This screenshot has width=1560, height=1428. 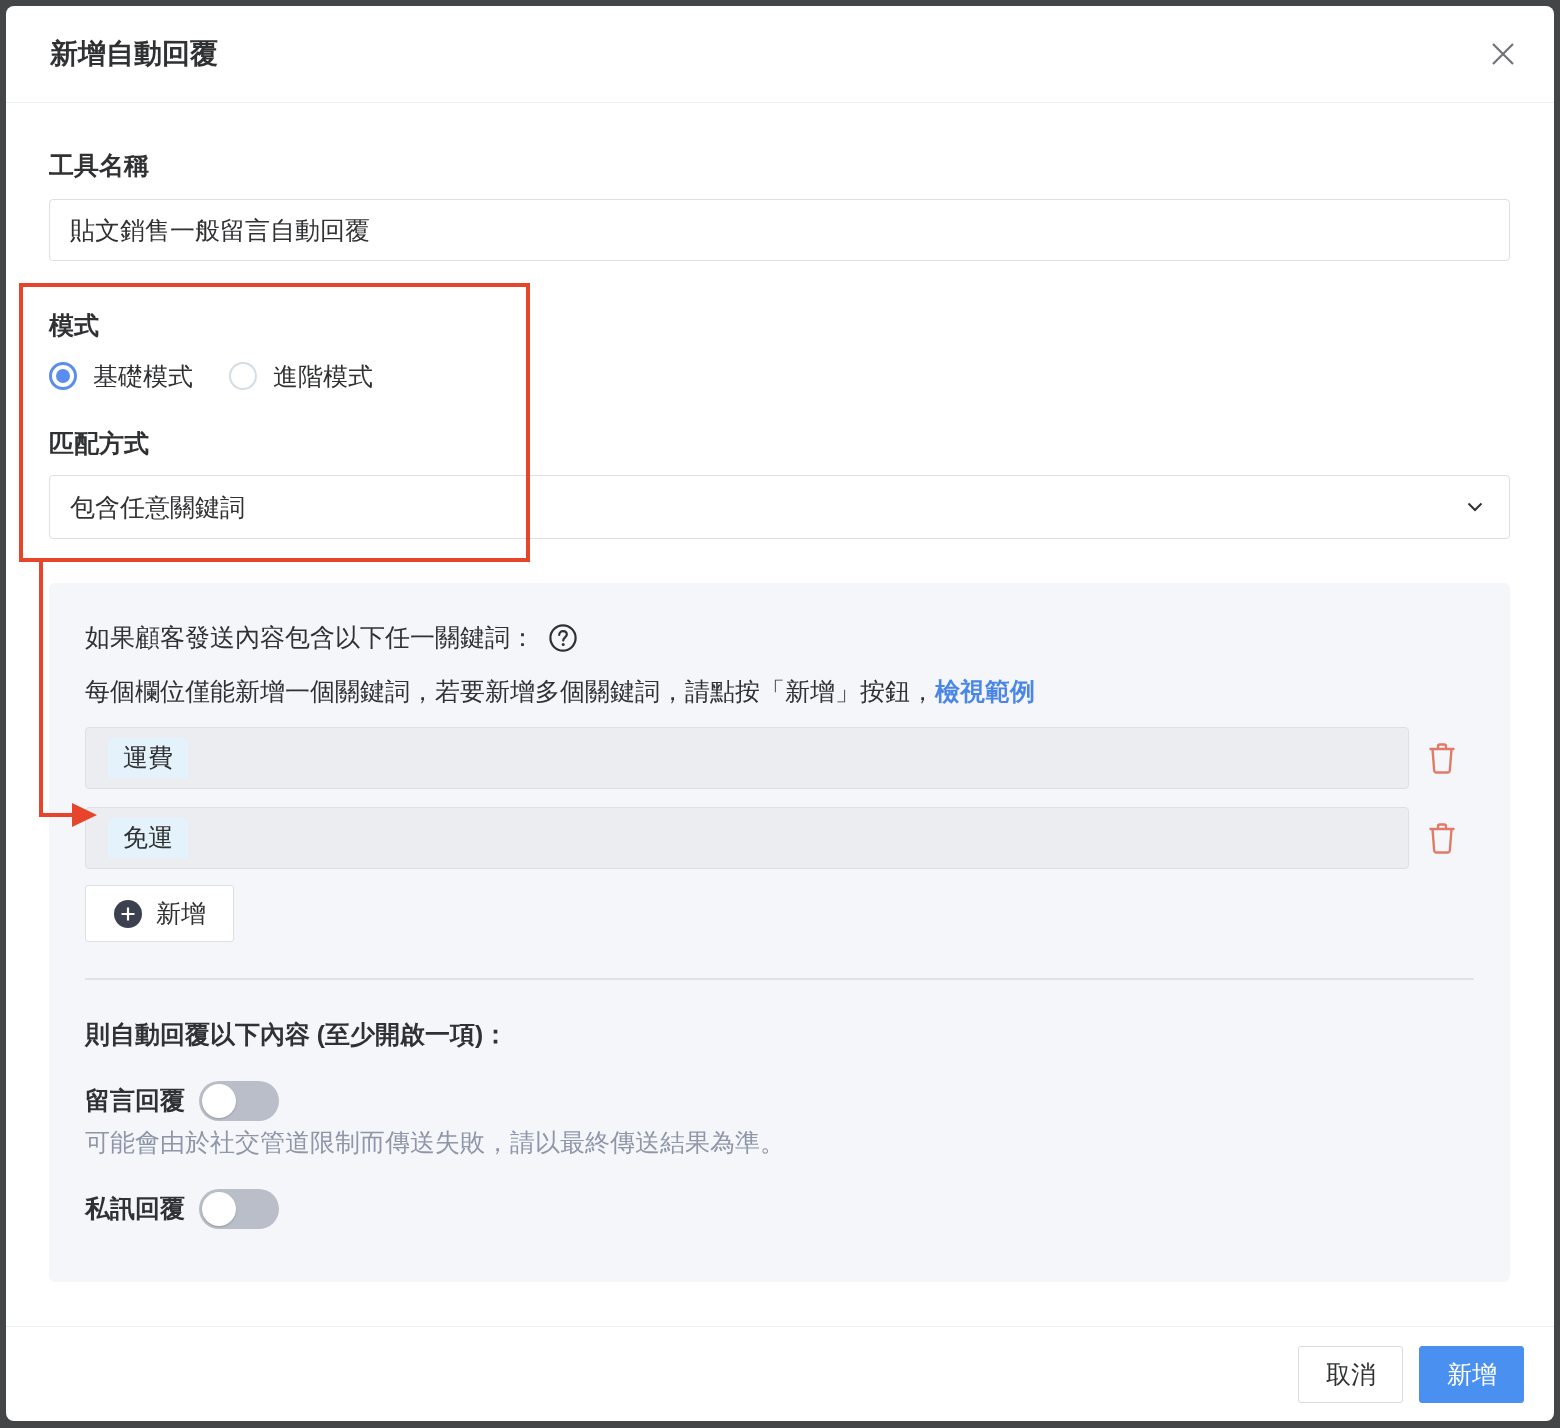 I want to click on cancel-button: 取消, so click(x=1350, y=1374).